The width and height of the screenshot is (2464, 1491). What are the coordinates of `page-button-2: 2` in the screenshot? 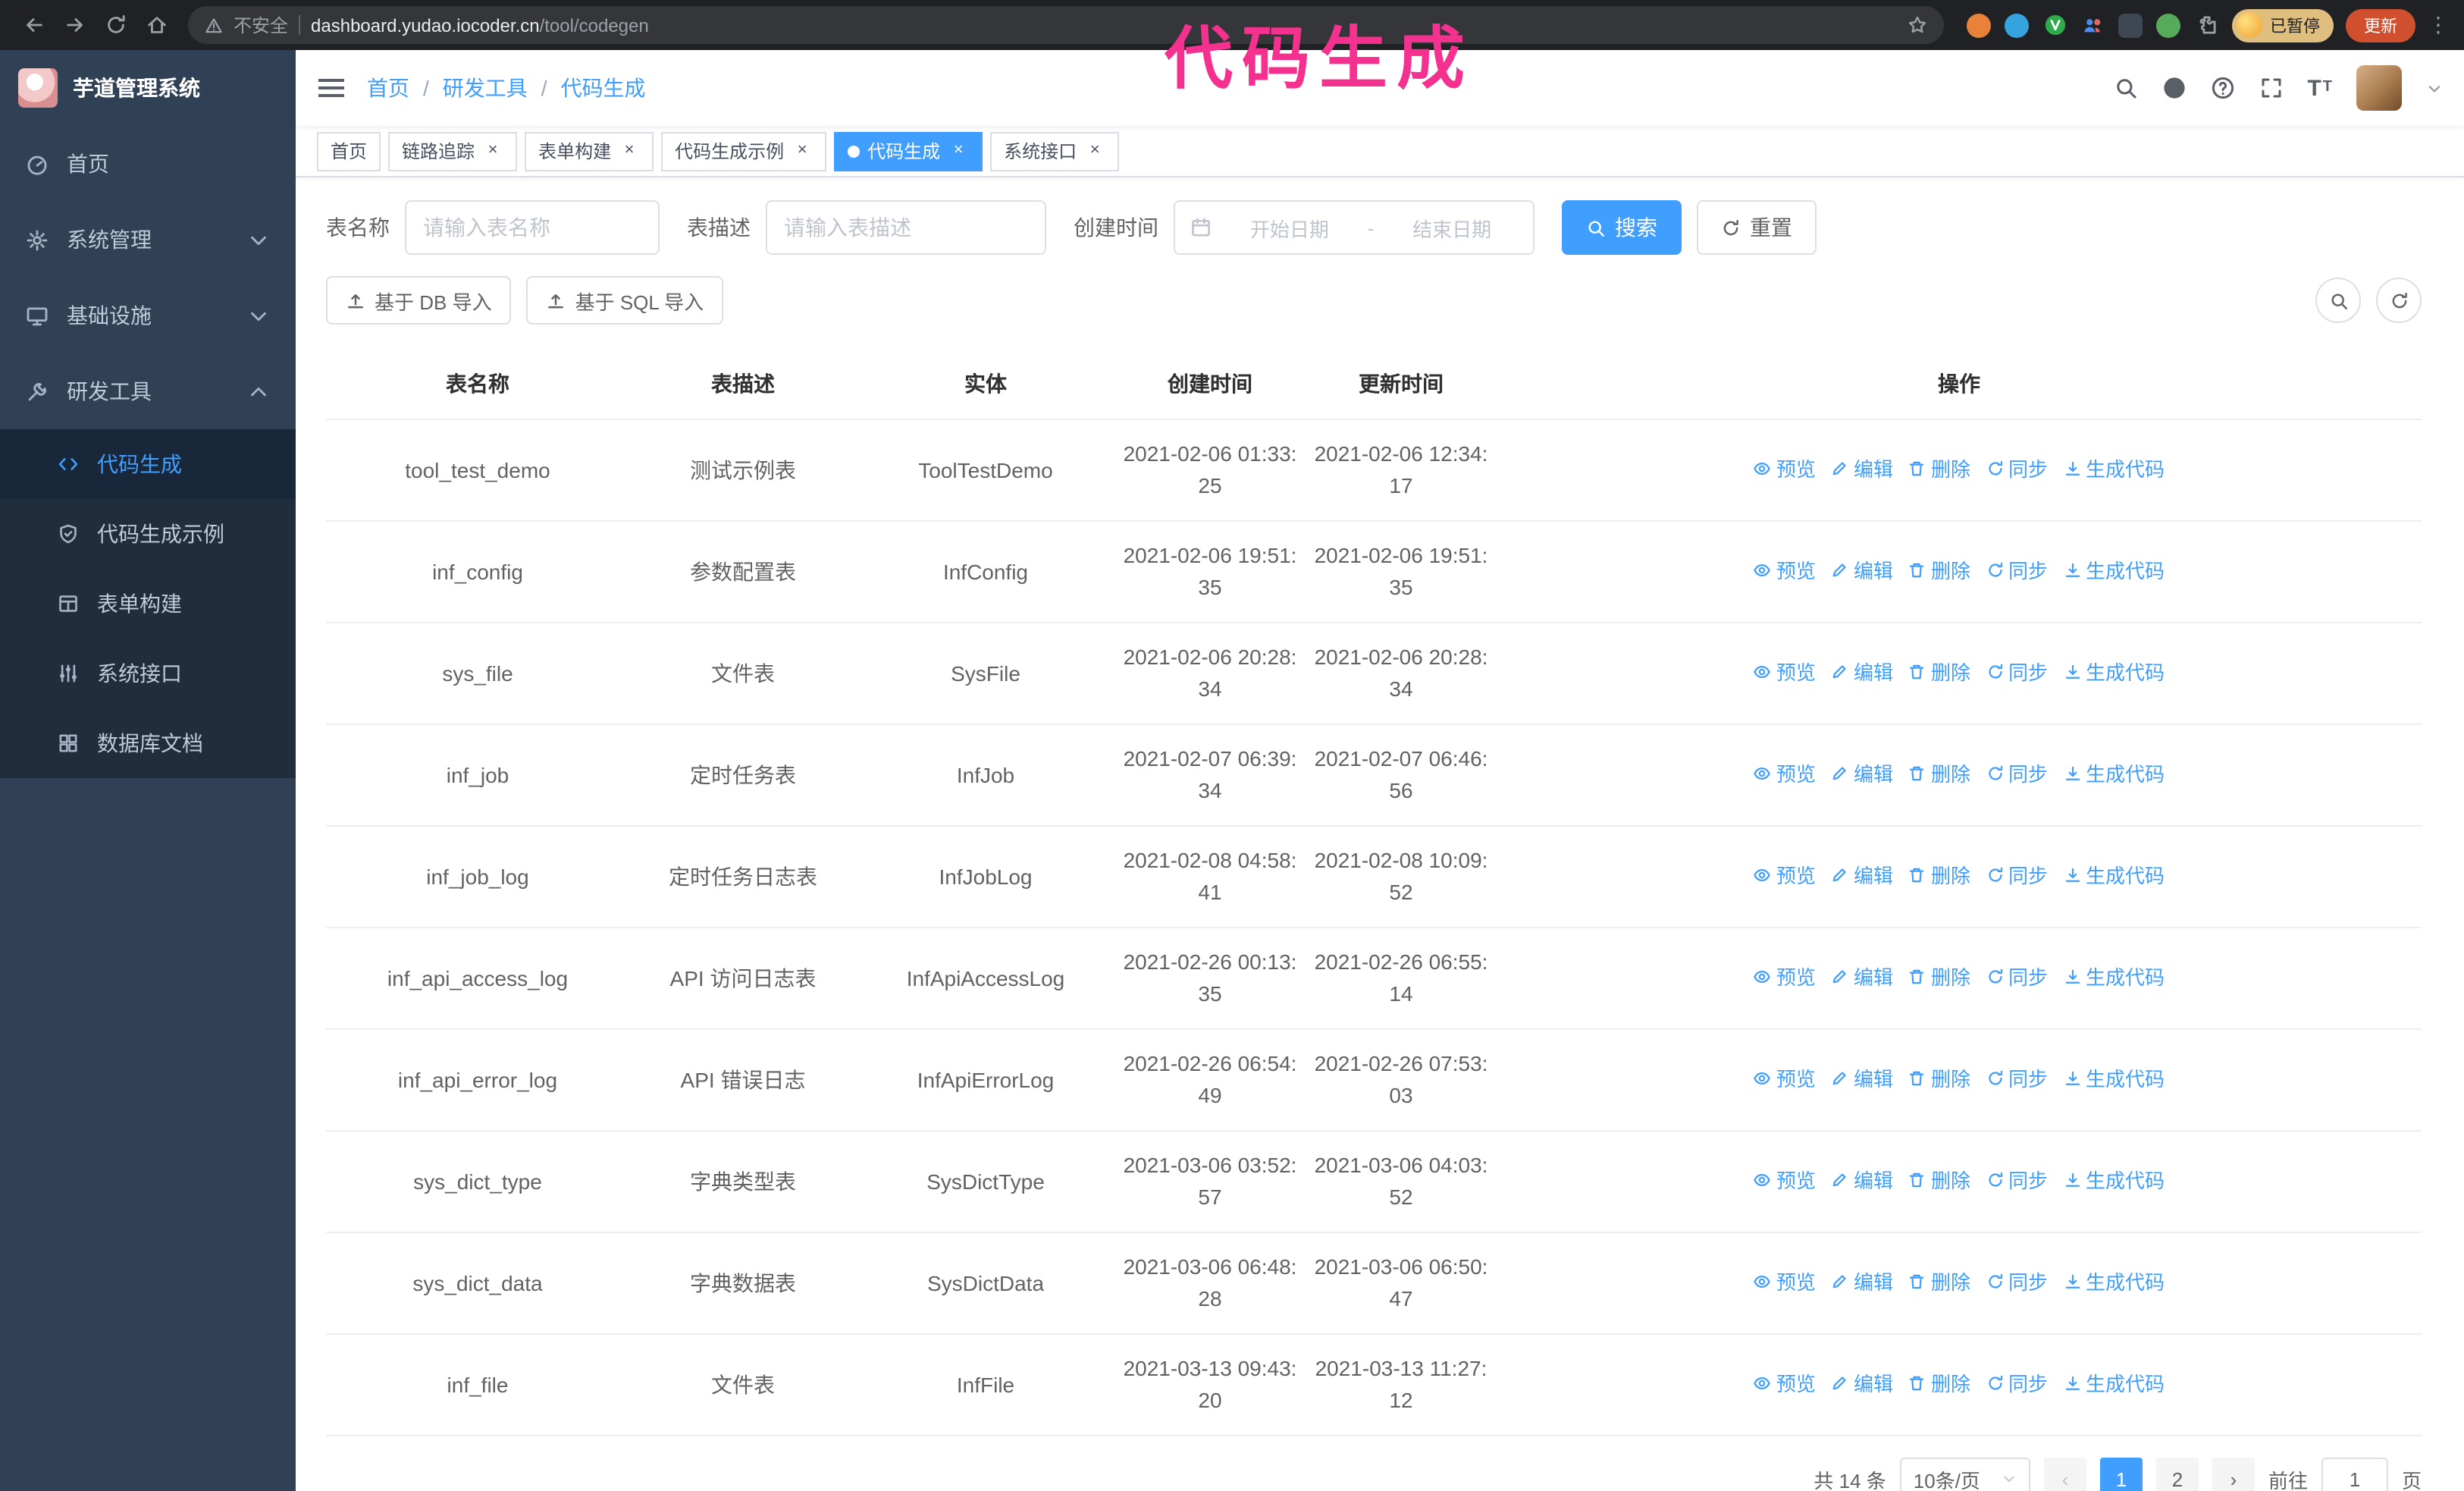 It's located at (2177, 1474).